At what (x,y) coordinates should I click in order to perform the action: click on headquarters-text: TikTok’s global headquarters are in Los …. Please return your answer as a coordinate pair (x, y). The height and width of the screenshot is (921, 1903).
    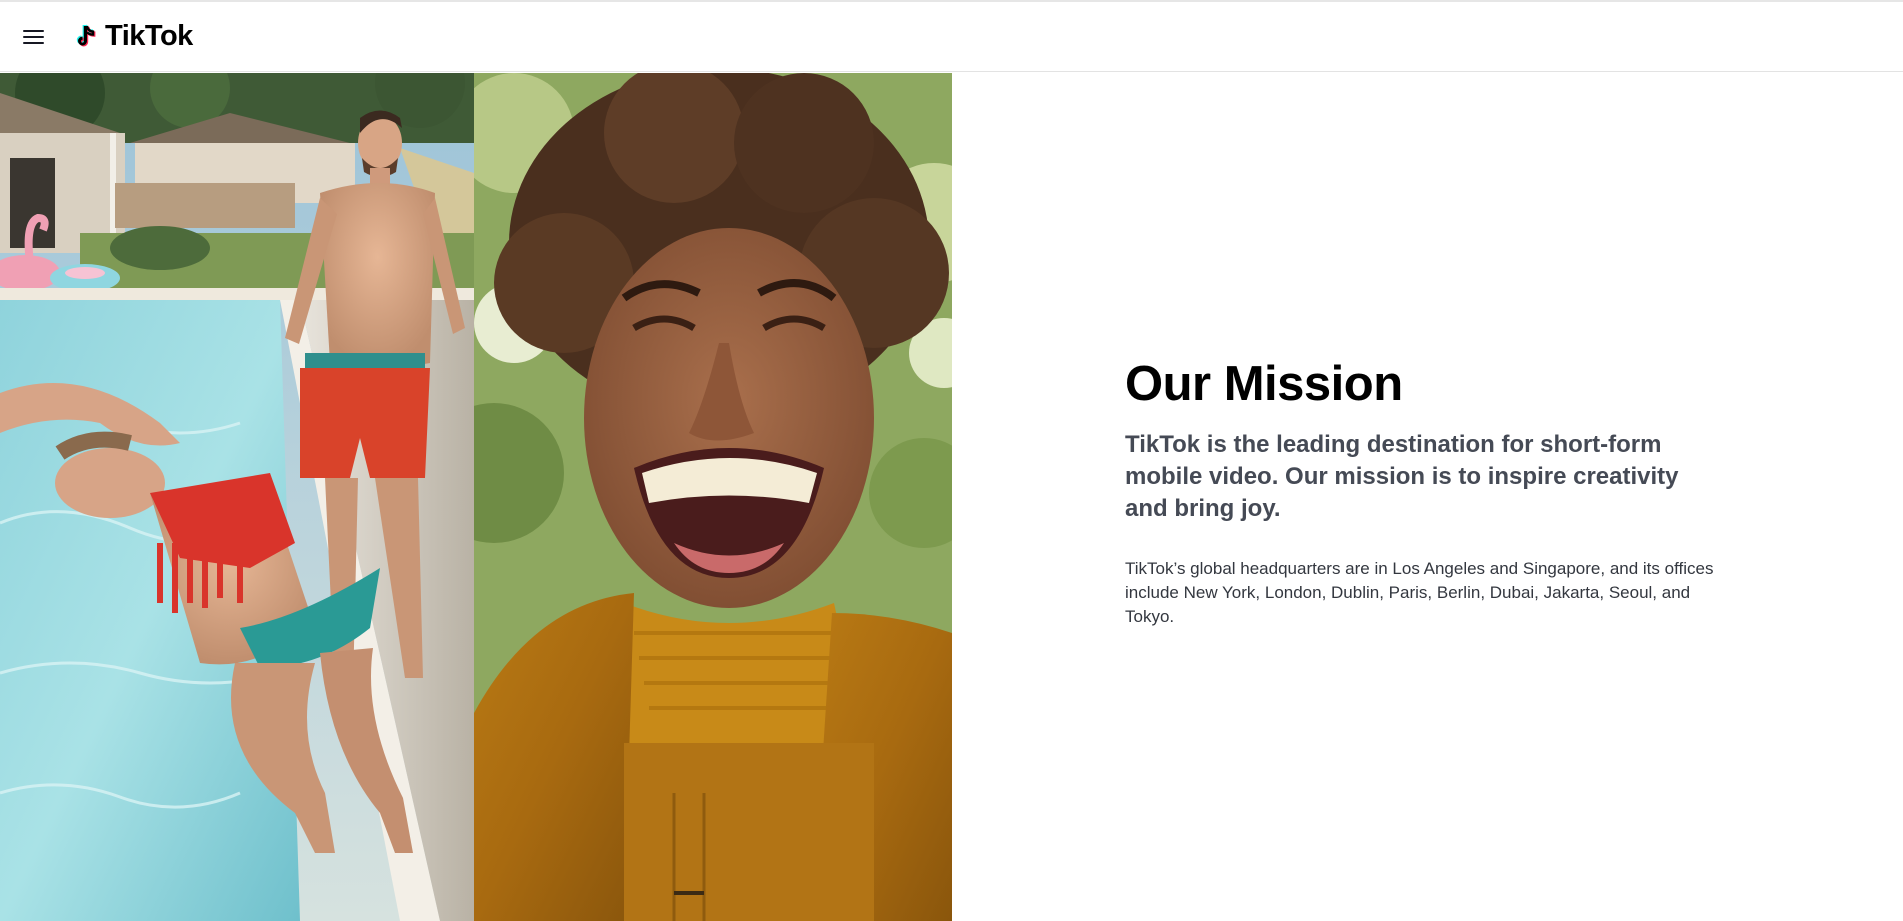
    Looking at the image, I should click on (1419, 592).